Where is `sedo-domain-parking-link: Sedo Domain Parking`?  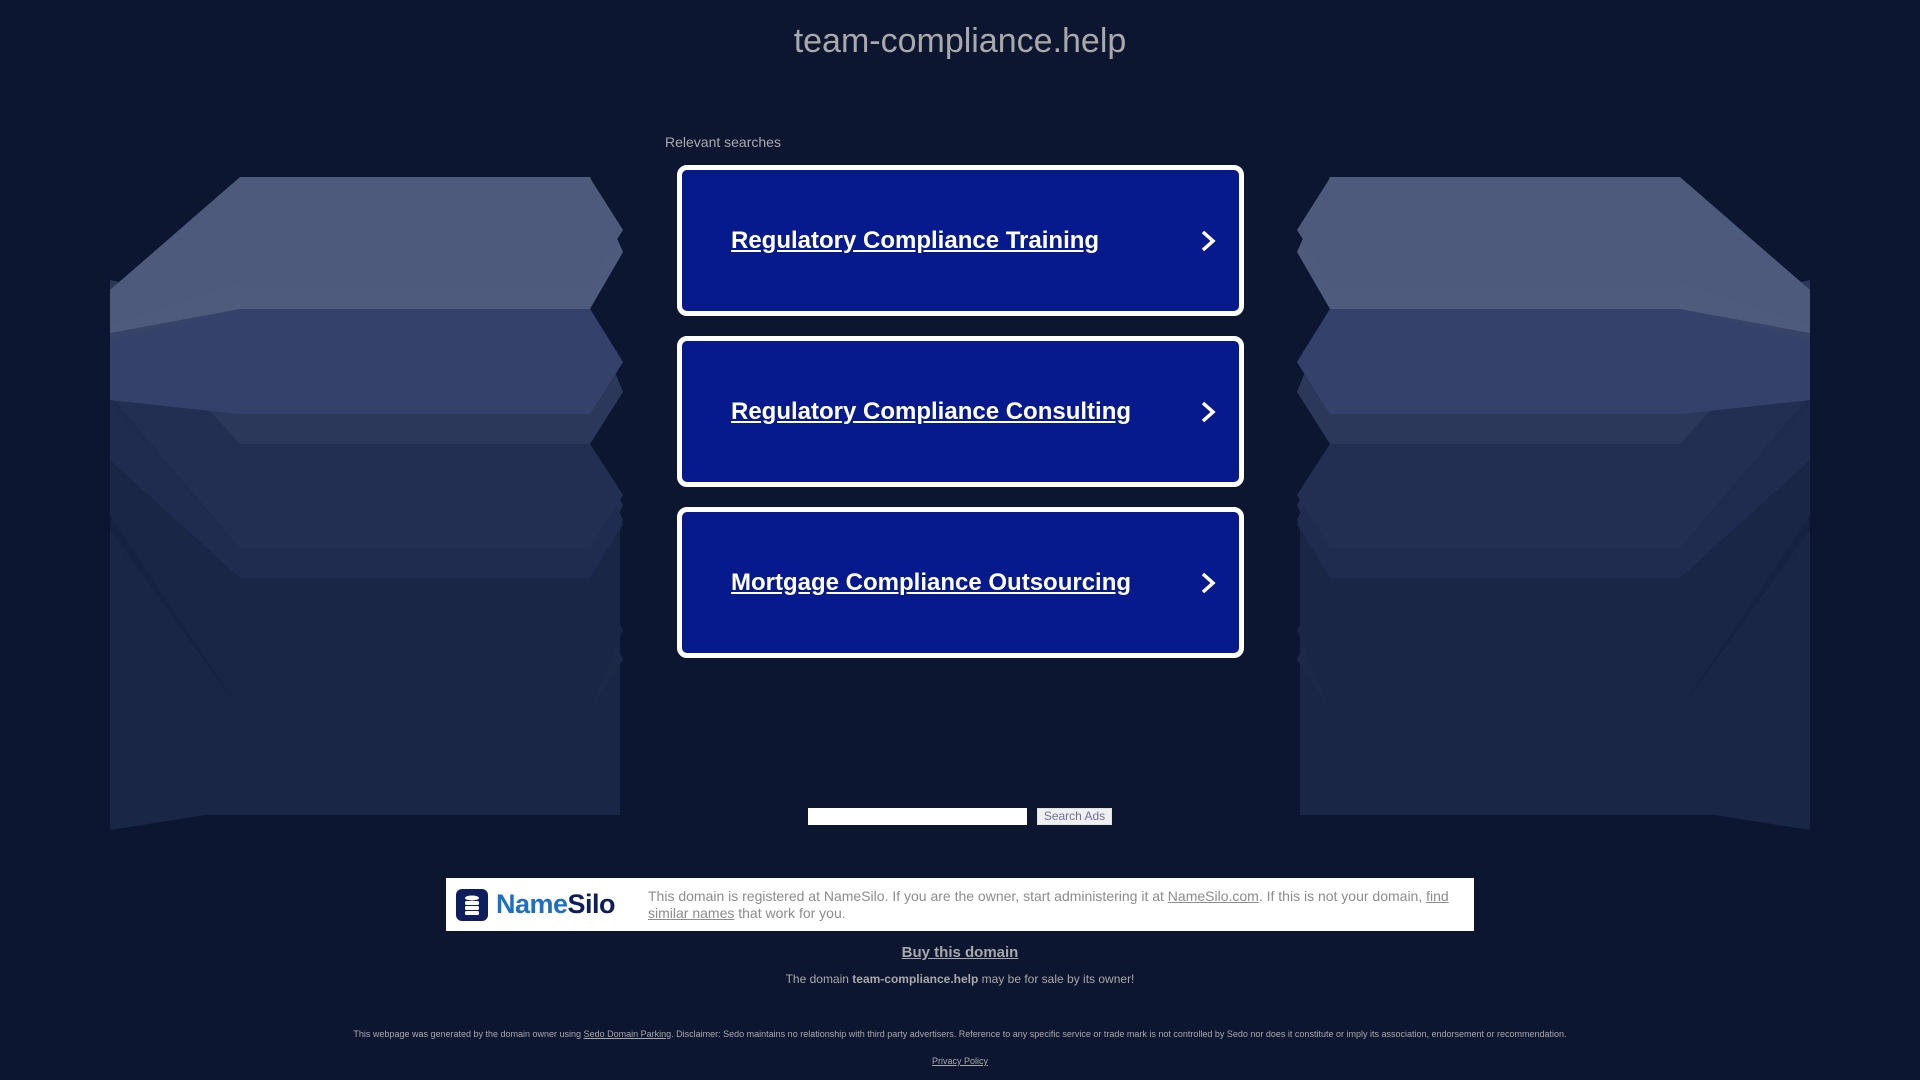 sedo-domain-parking-link: Sedo Domain Parking is located at coordinates (628, 1034).